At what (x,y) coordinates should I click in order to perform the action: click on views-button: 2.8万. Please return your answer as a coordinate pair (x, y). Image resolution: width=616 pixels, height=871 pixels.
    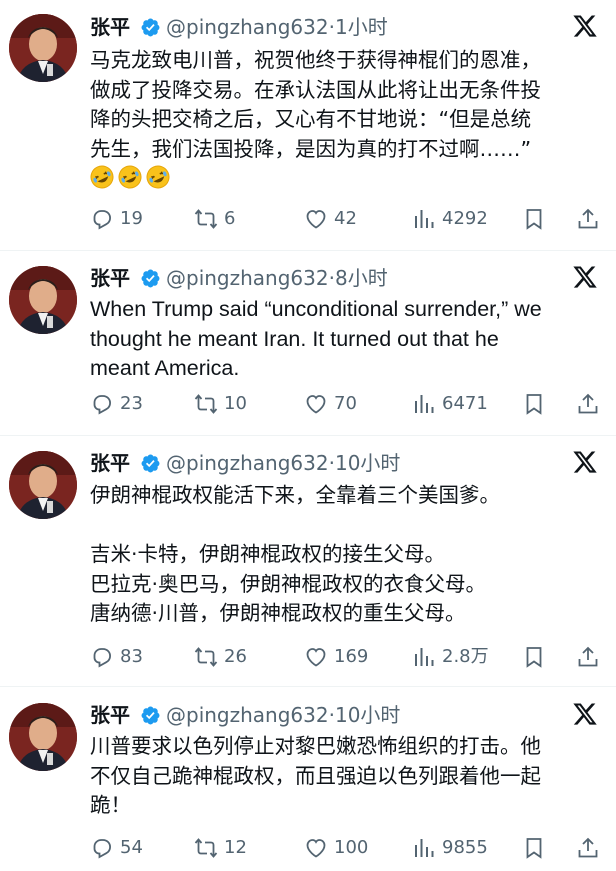
    Looking at the image, I should click on (450, 657).